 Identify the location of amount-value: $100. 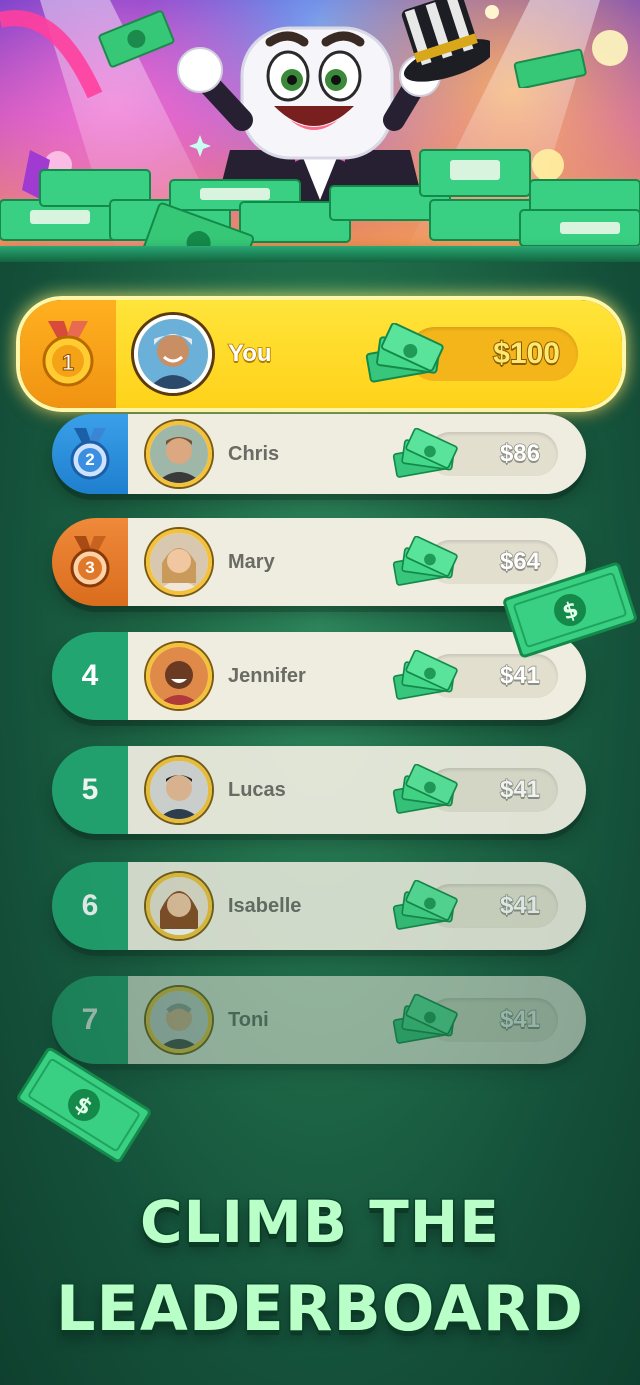
(526, 353).